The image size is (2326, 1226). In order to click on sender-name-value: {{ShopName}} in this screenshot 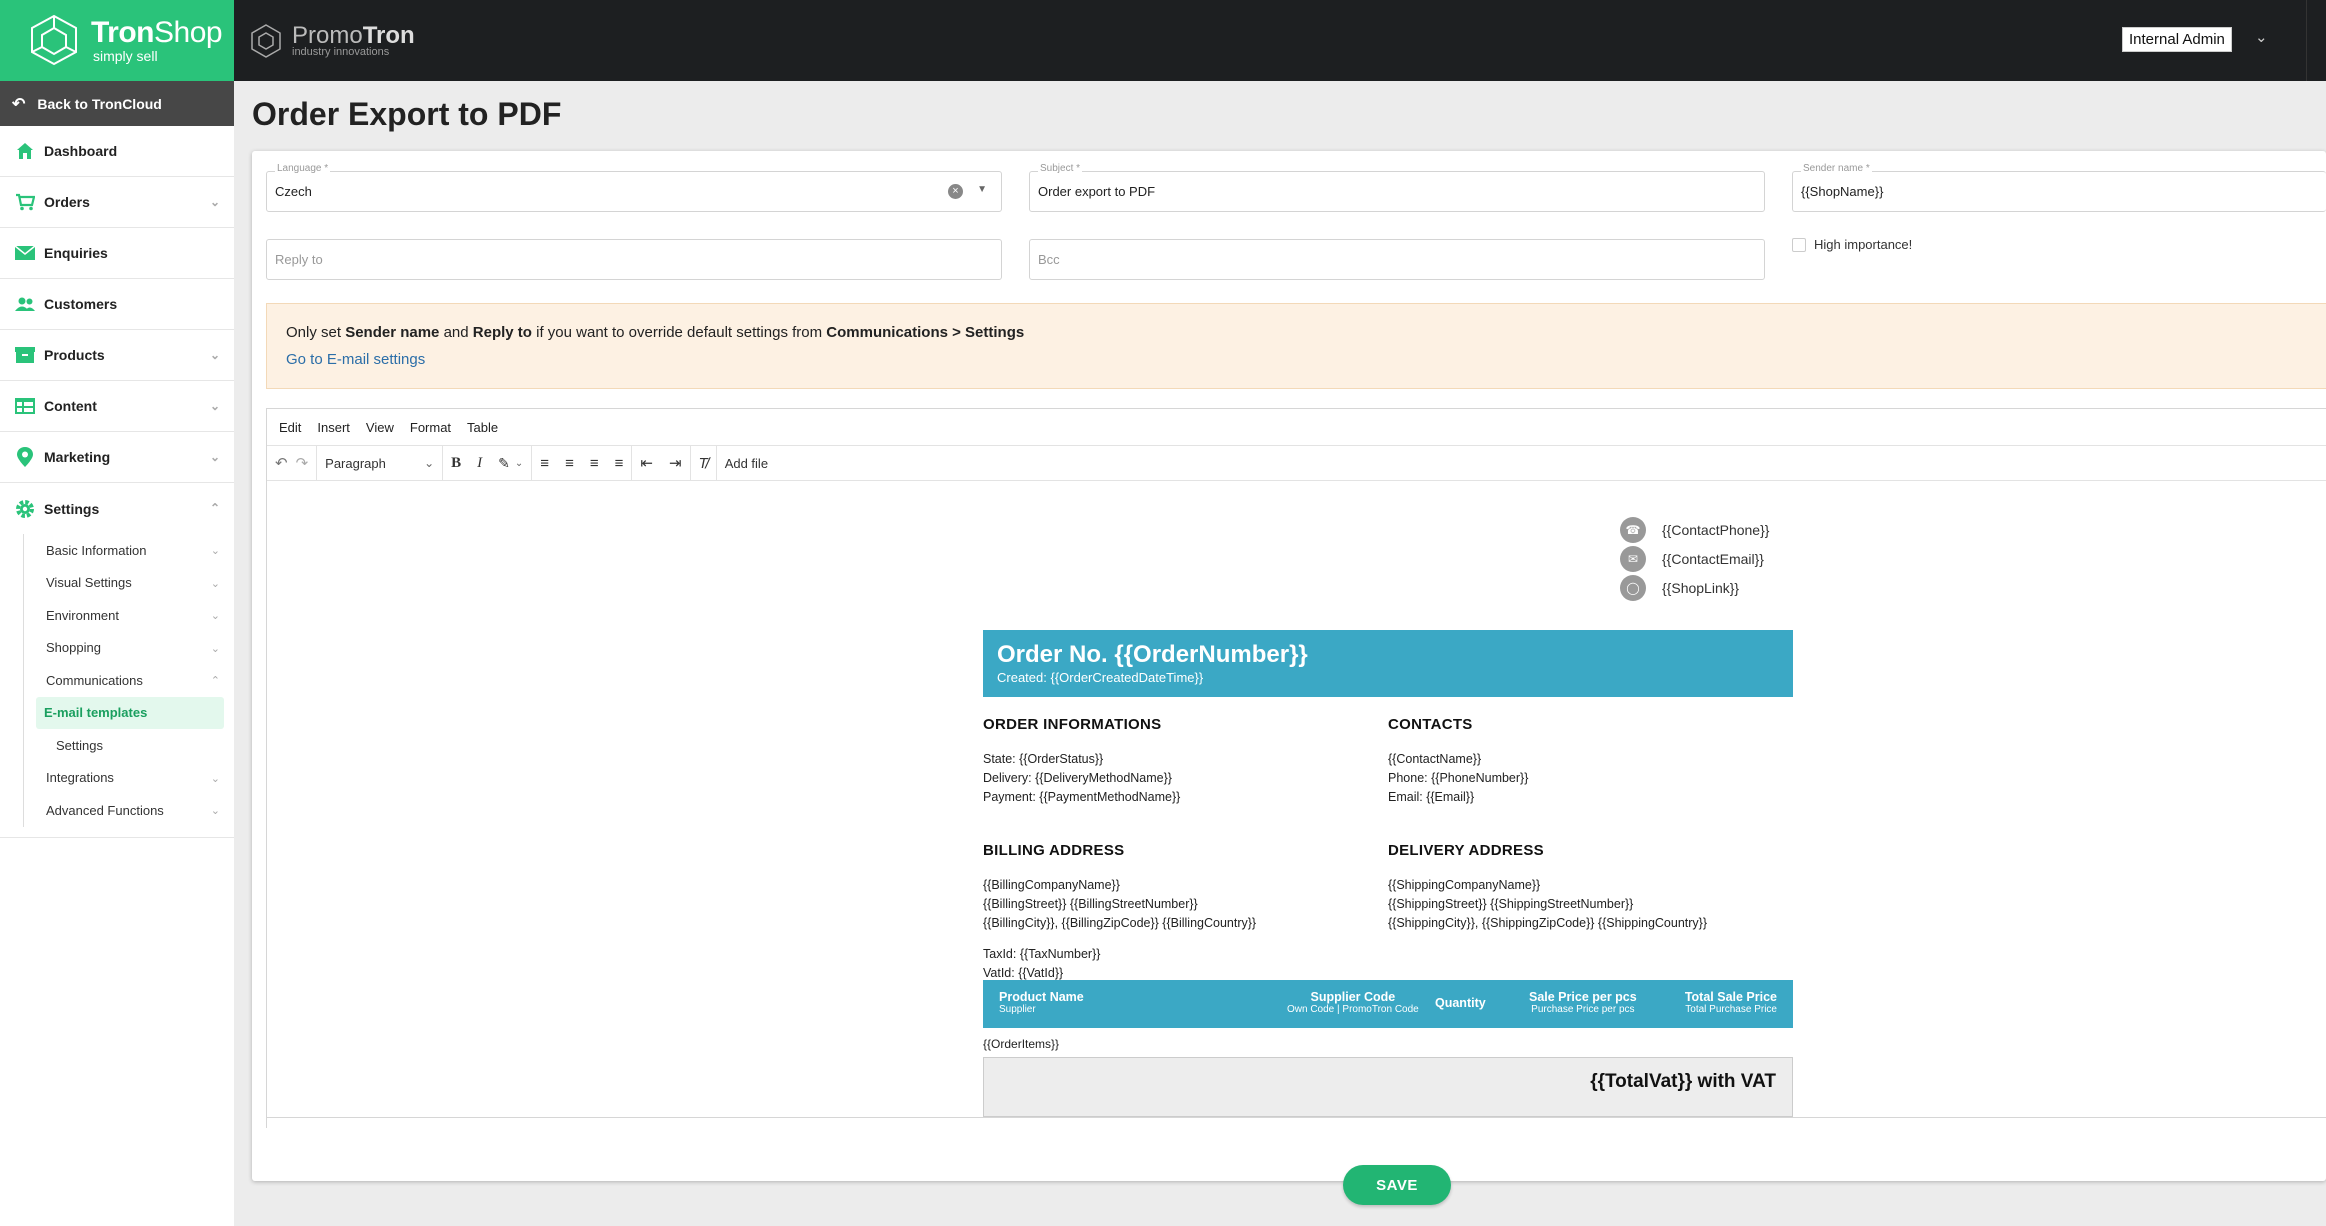, I will do `click(1842, 191)`.